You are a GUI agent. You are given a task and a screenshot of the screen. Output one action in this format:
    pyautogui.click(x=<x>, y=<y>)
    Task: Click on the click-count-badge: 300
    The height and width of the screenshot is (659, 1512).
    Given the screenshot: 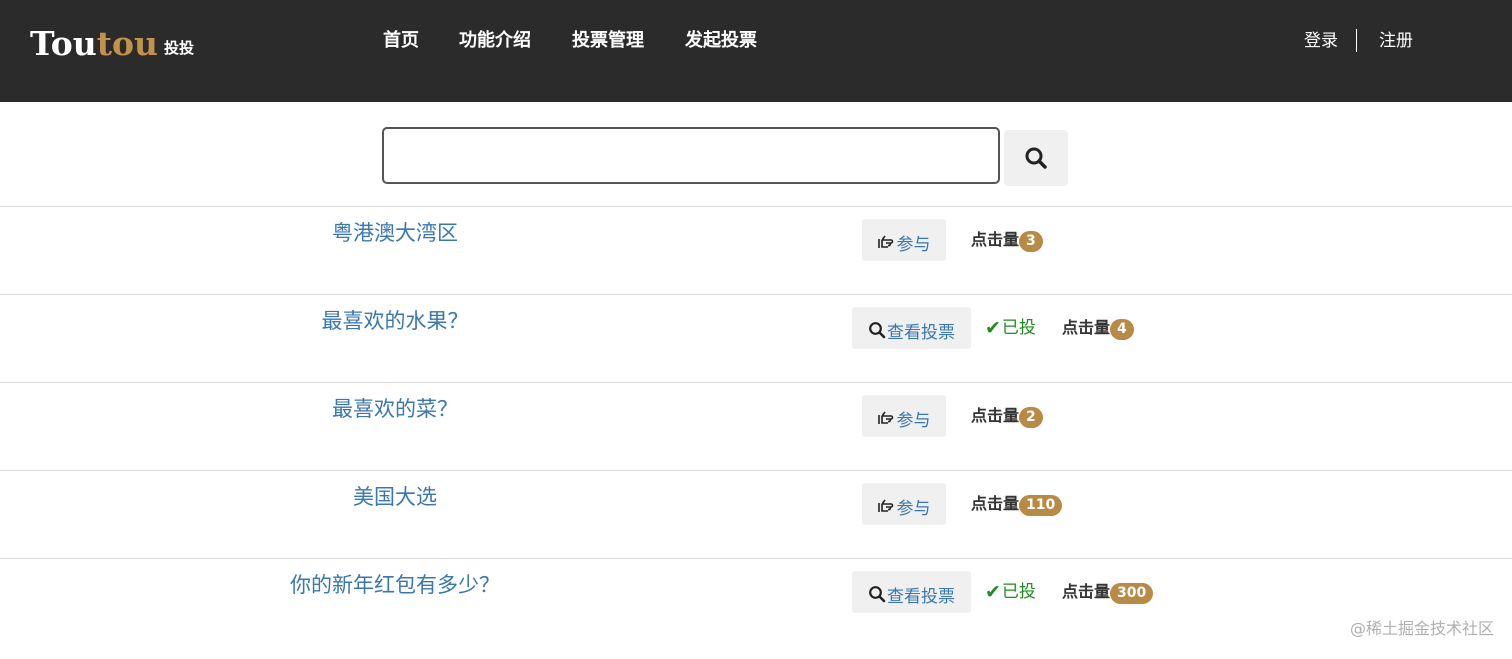 What is the action you would take?
    pyautogui.click(x=1132, y=593)
    